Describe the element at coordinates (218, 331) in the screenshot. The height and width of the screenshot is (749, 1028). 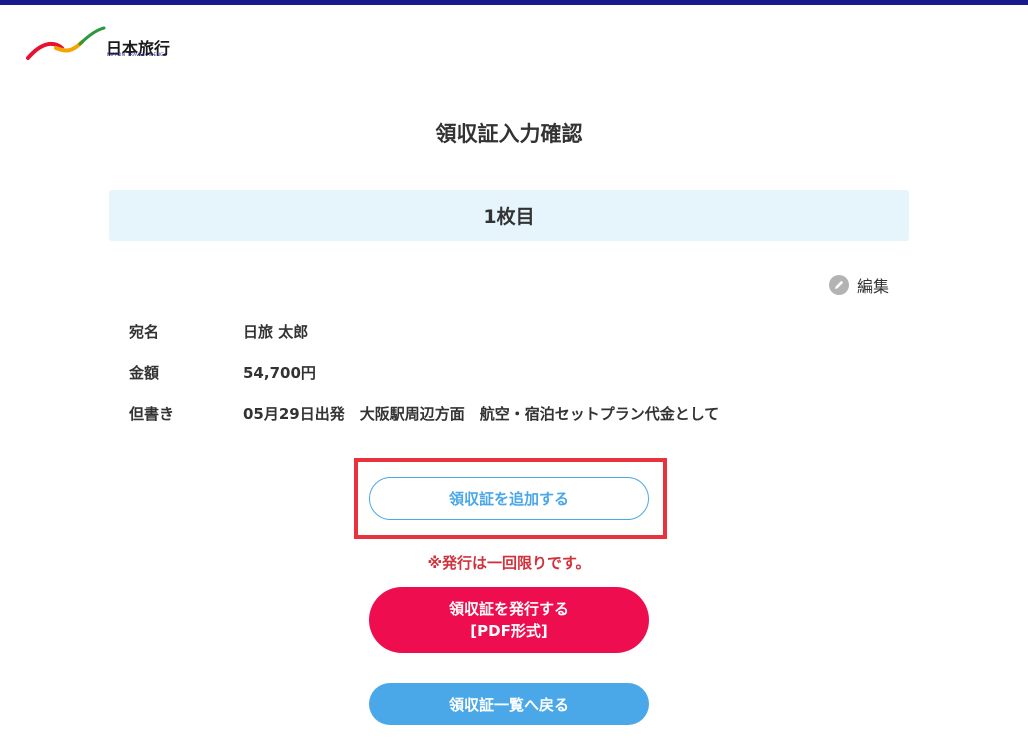
I see `recipient-row: 宛名 日旅 太郎` at that location.